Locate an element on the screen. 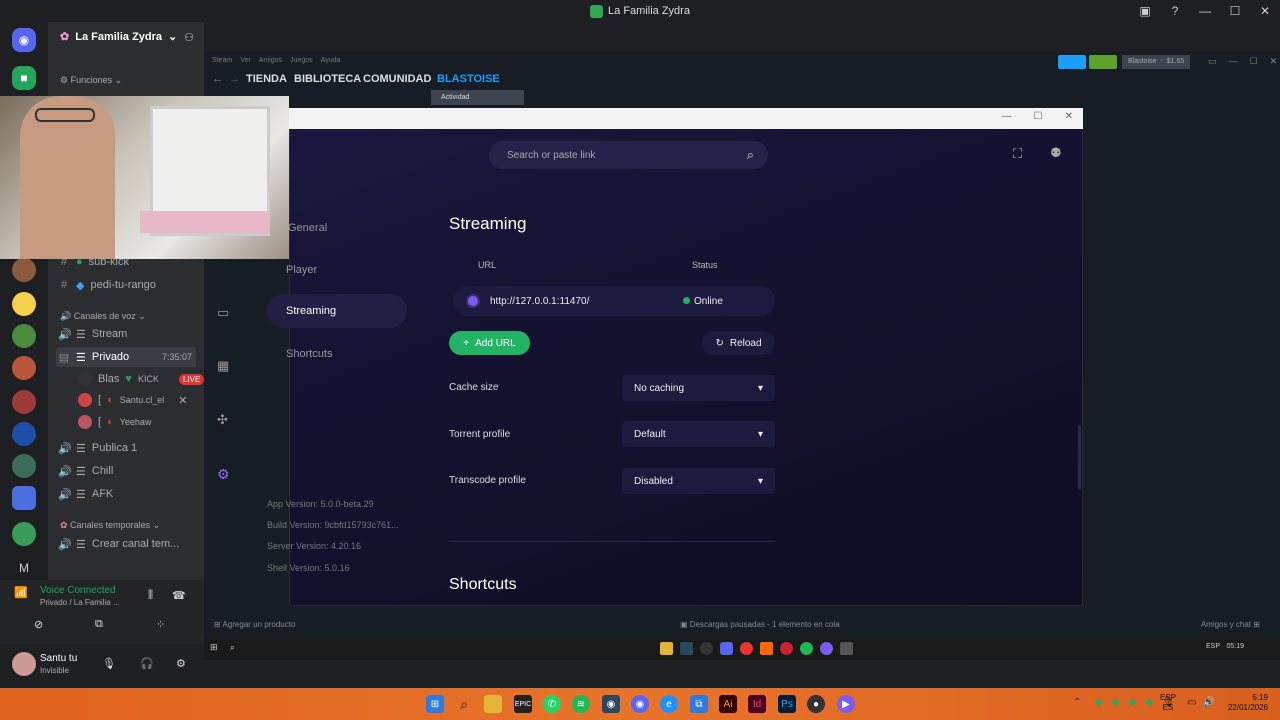  add-url-button: + Add URL is located at coordinates (489, 343).